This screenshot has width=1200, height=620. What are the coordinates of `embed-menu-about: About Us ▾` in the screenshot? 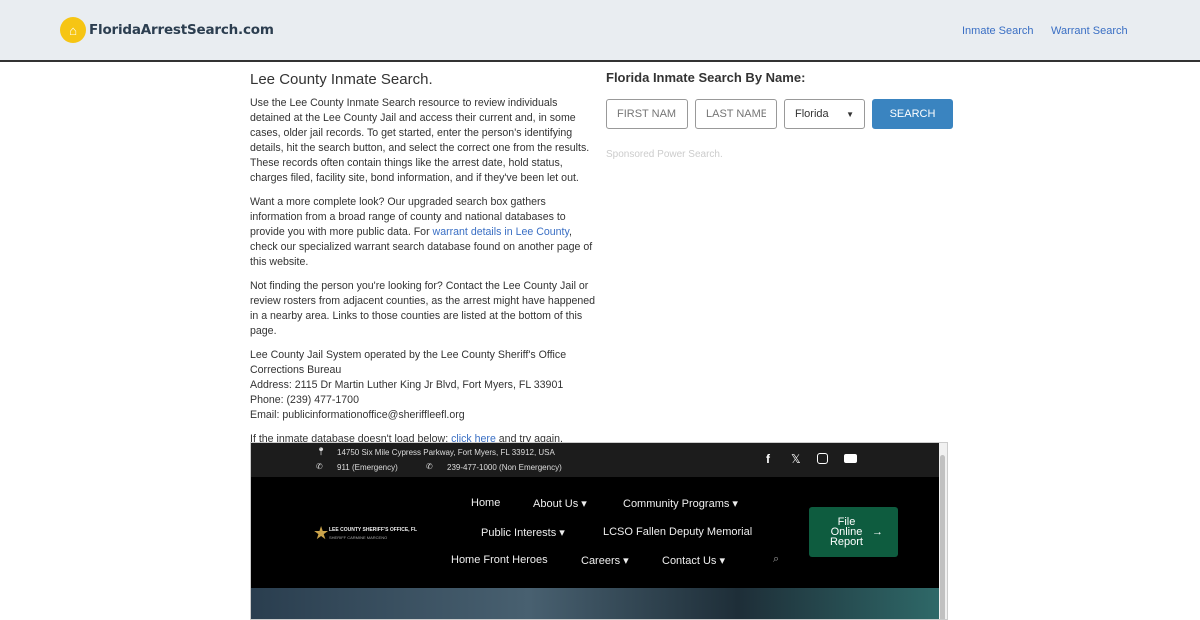 It's located at (560, 503).